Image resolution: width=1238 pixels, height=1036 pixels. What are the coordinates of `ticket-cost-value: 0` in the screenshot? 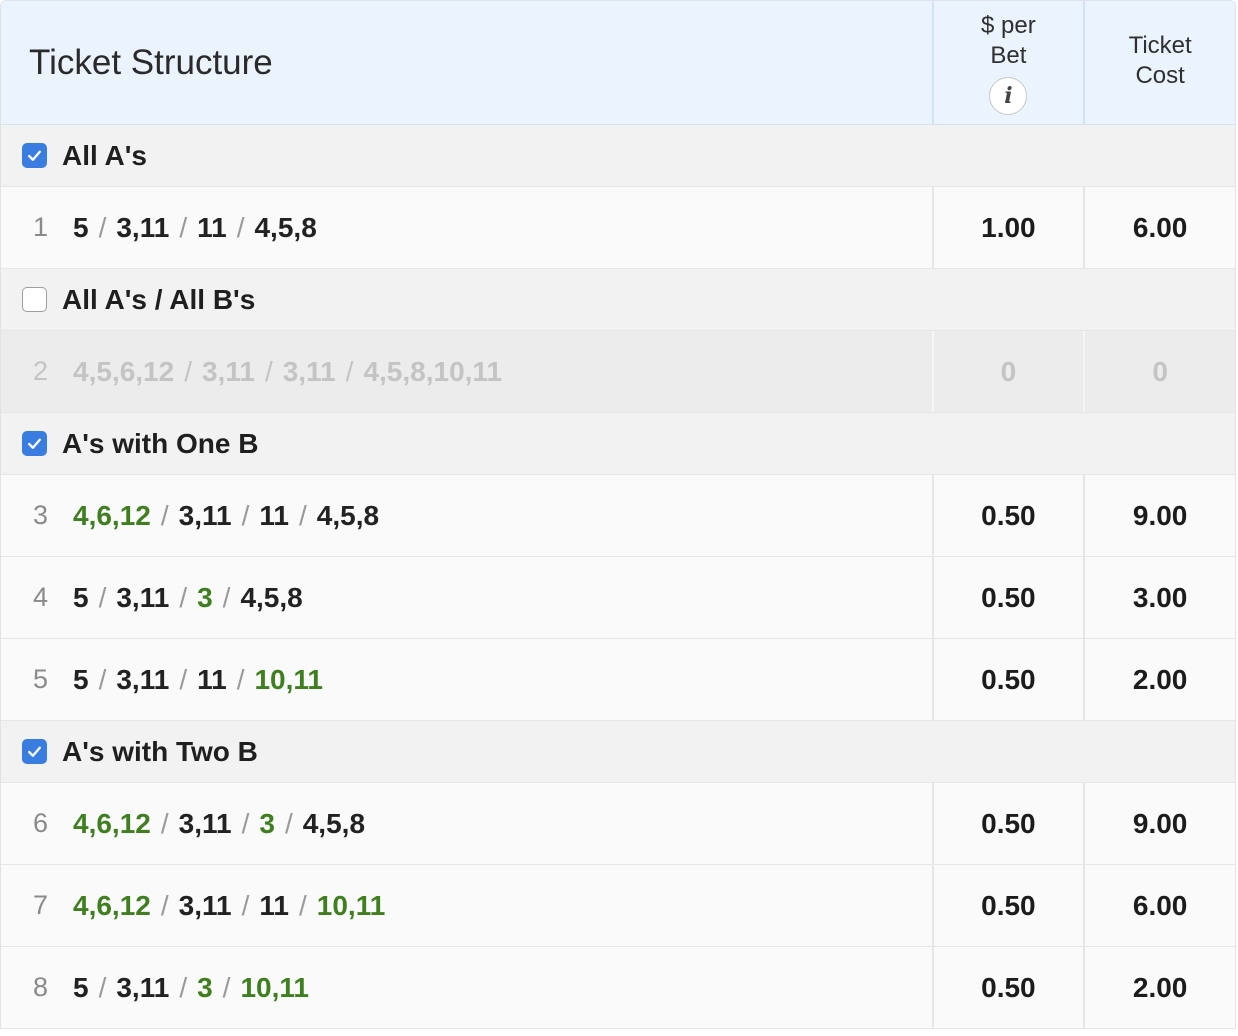 It's located at (1159, 371).